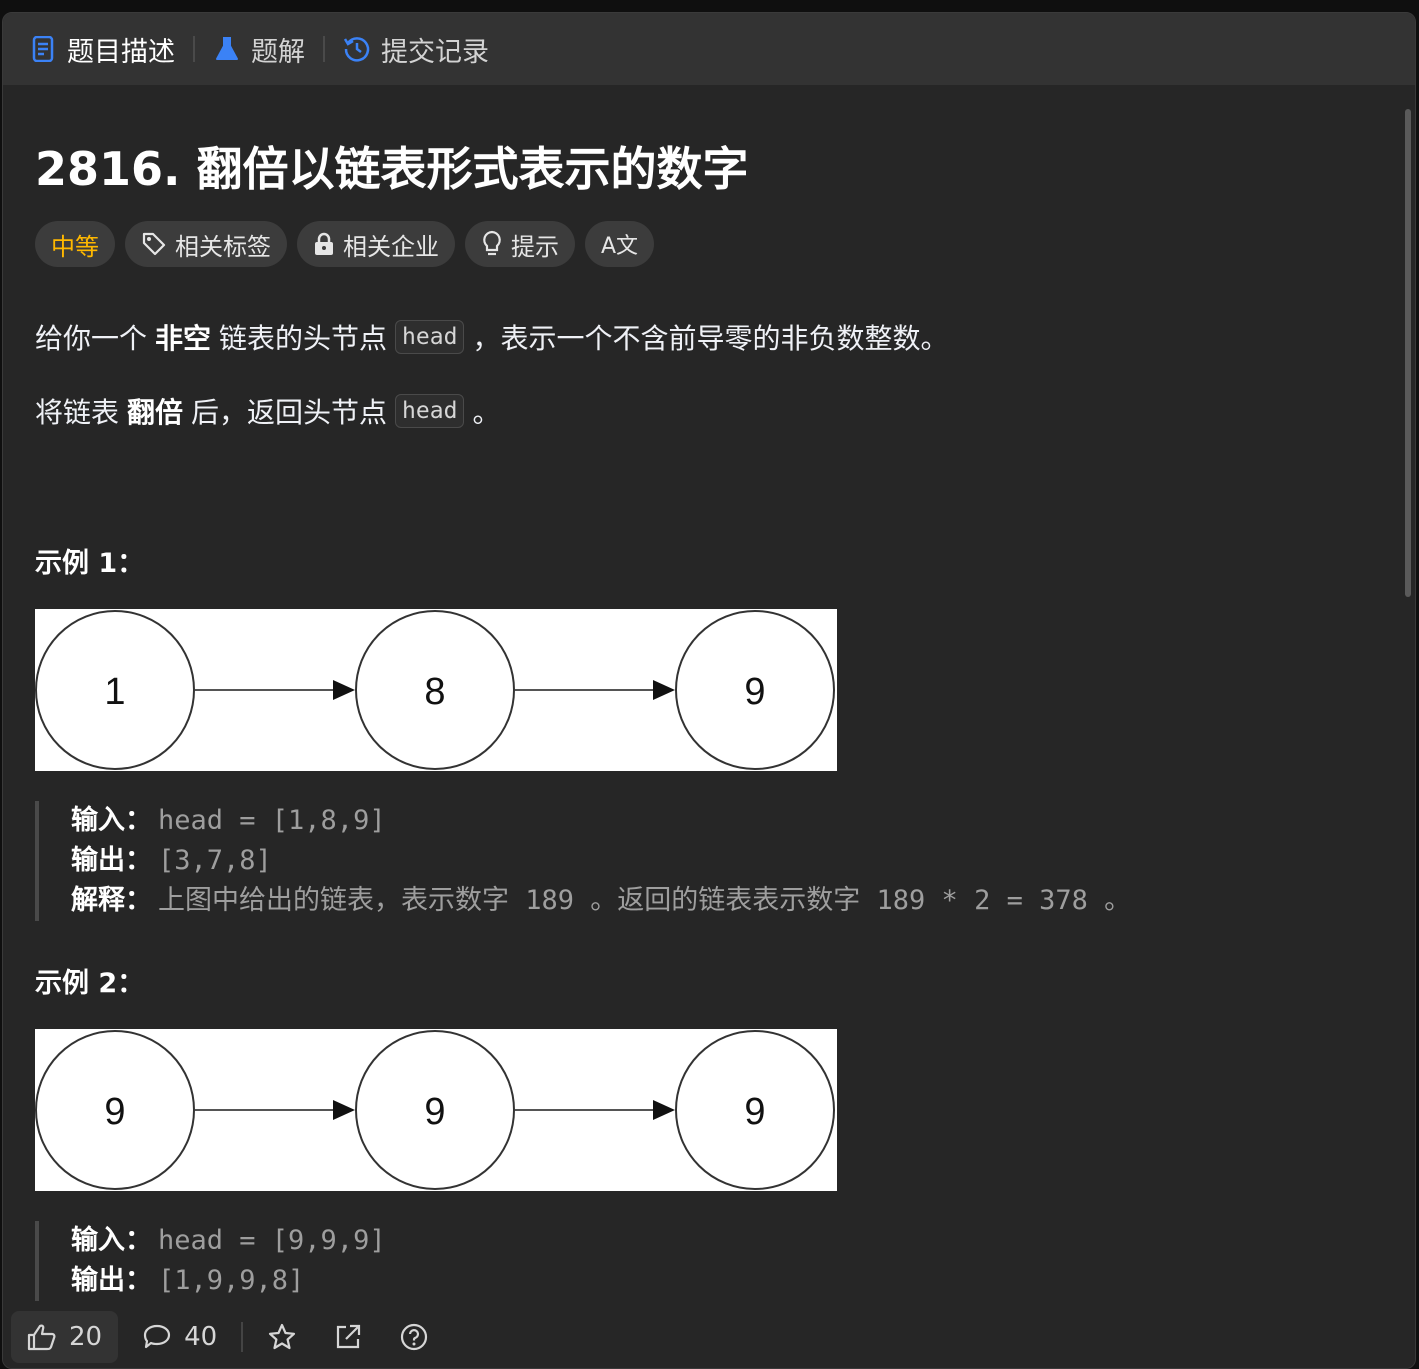 The width and height of the screenshot is (1419, 1369). I want to click on description-paragraph-2: 将链表 翻倍 后，返回头节点 head 。, so click(267, 411).